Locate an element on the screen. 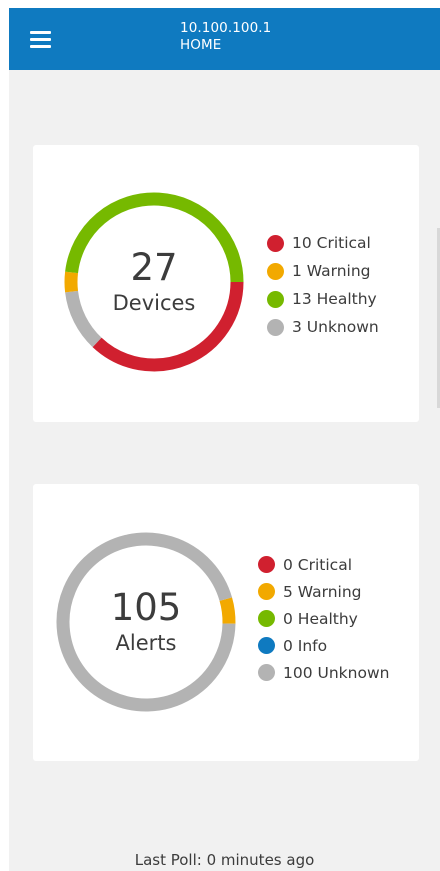 This screenshot has height=871, width=440. legend-label: 100 Unknown is located at coordinates (336, 672).